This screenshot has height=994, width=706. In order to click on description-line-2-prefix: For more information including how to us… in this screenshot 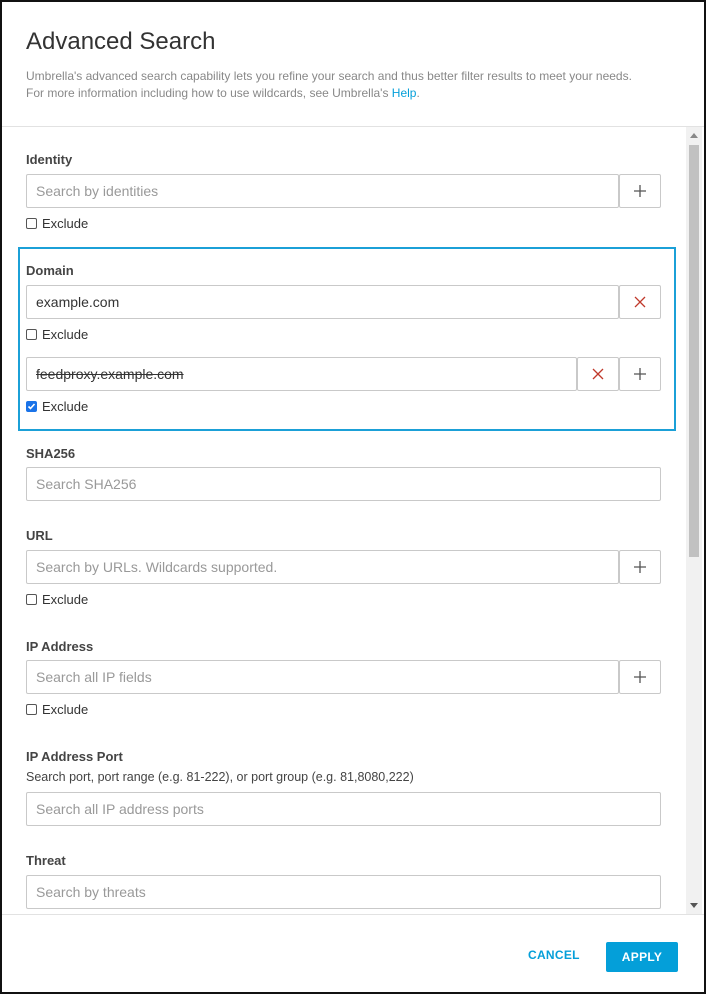, I will do `click(207, 93)`.